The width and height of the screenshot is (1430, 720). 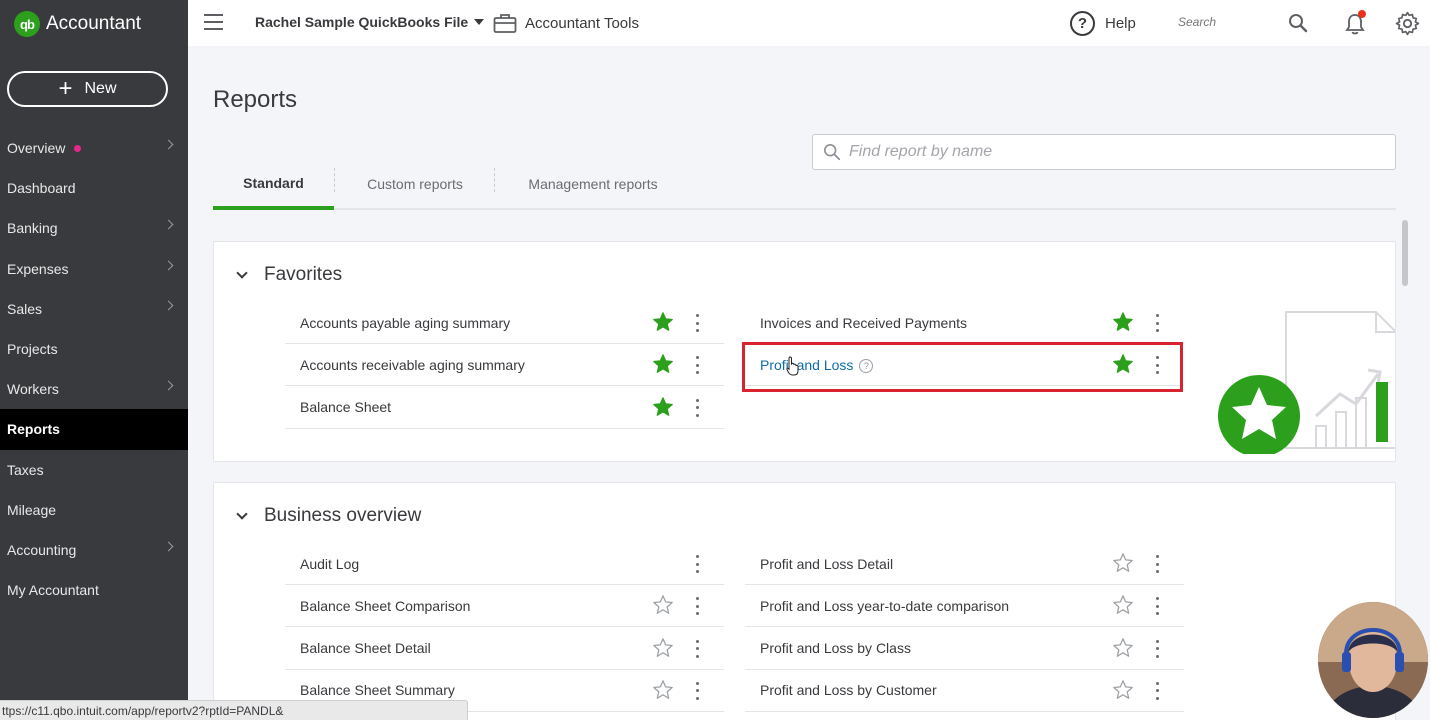 I want to click on report-link: Profit and Loss Detail, so click(x=826, y=564).